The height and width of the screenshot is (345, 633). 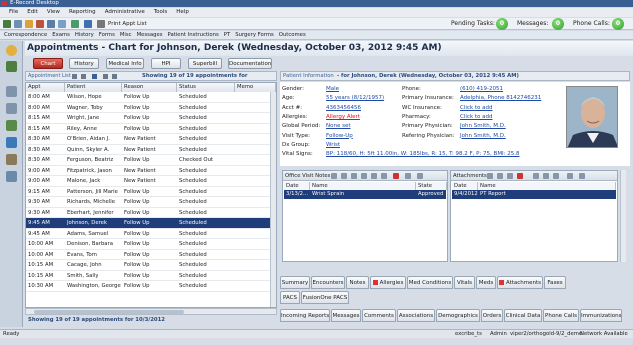 I want to click on next-page-icon, so click(x=105, y=76).